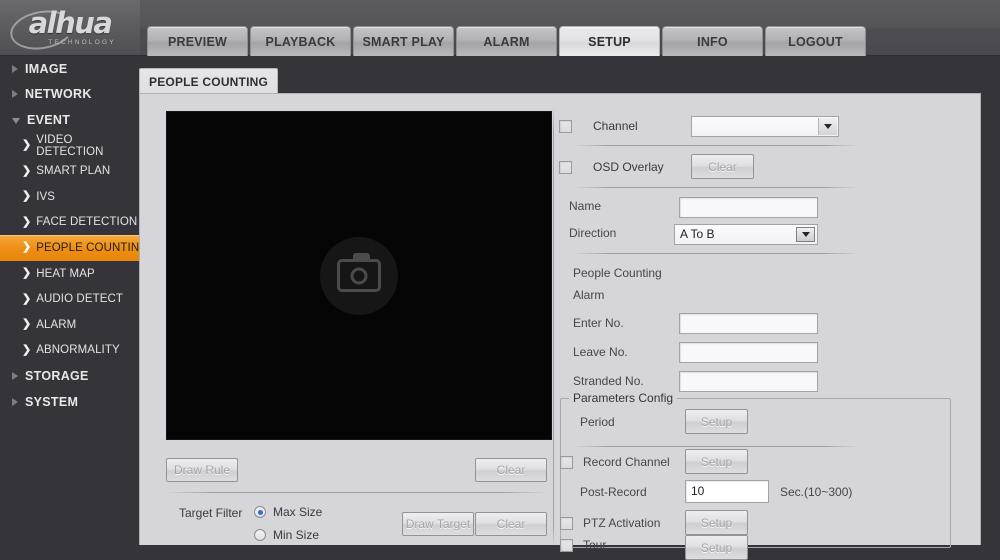  I want to click on sidebar-item-label: NETWORK, so click(58, 94).